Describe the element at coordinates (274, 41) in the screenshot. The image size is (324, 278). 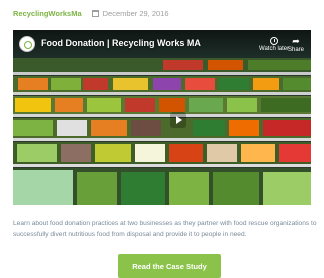
I see `clock-icon` at that location.